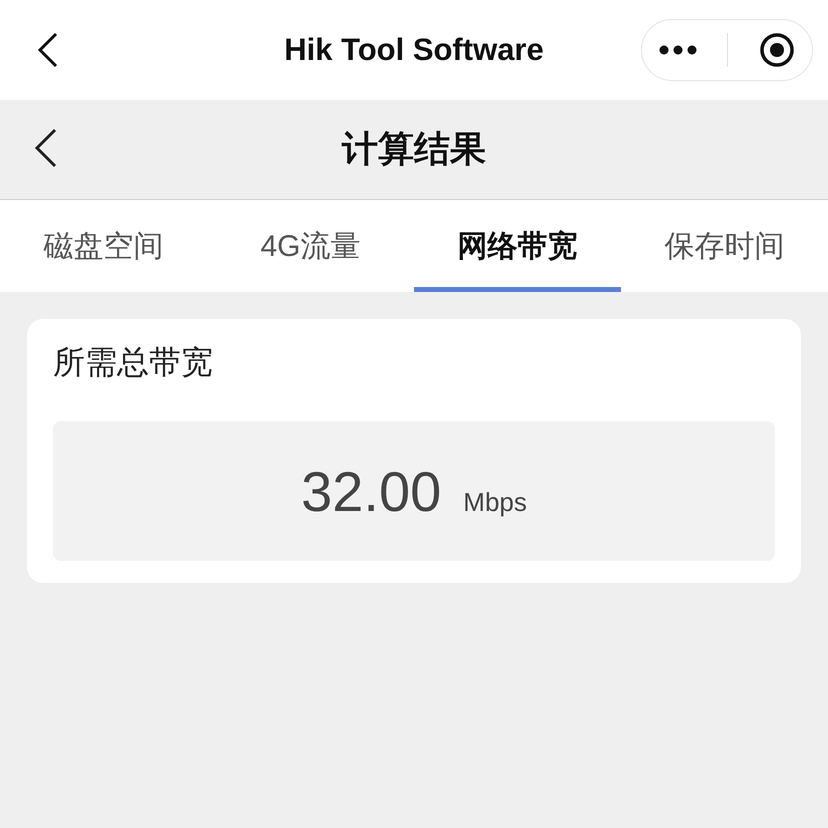  I want to click on tab: 保存时间, so click(724, 246).